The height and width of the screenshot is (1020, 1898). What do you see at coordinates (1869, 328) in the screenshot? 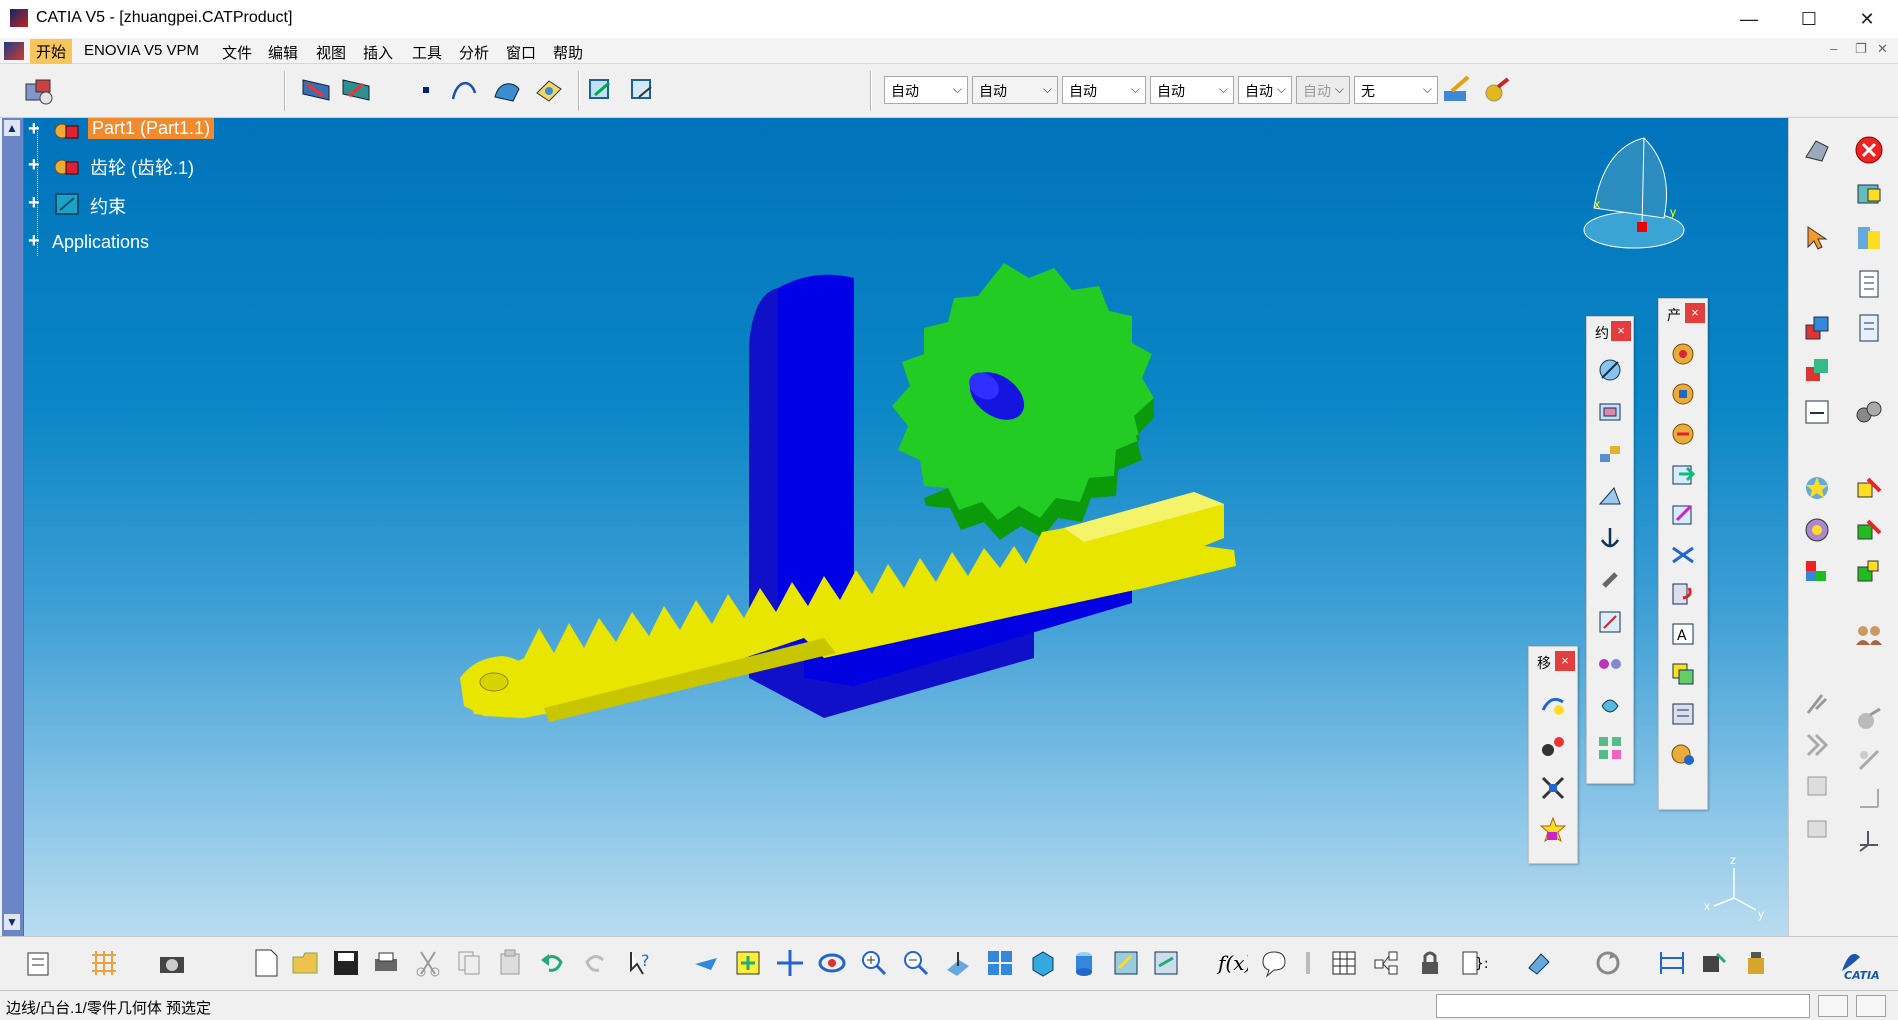
I see `product-data-icon` at bounding box center [1869, 328].